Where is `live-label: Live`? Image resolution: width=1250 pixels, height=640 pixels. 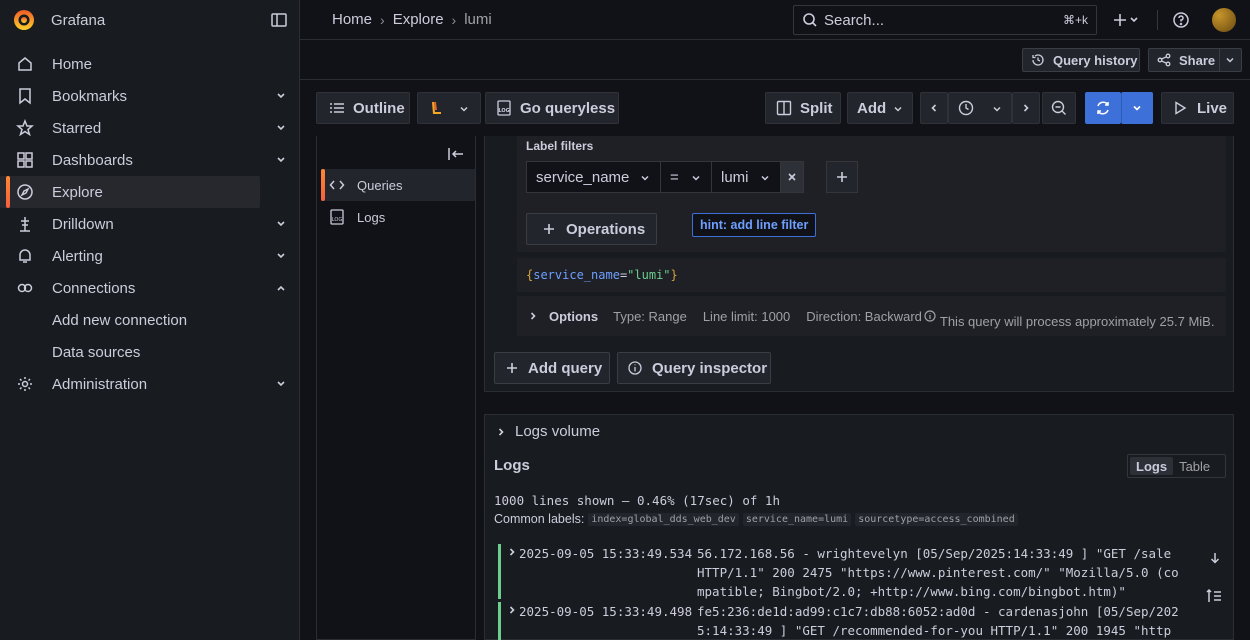 live-label: Live is located at coordinates (1212, 108).